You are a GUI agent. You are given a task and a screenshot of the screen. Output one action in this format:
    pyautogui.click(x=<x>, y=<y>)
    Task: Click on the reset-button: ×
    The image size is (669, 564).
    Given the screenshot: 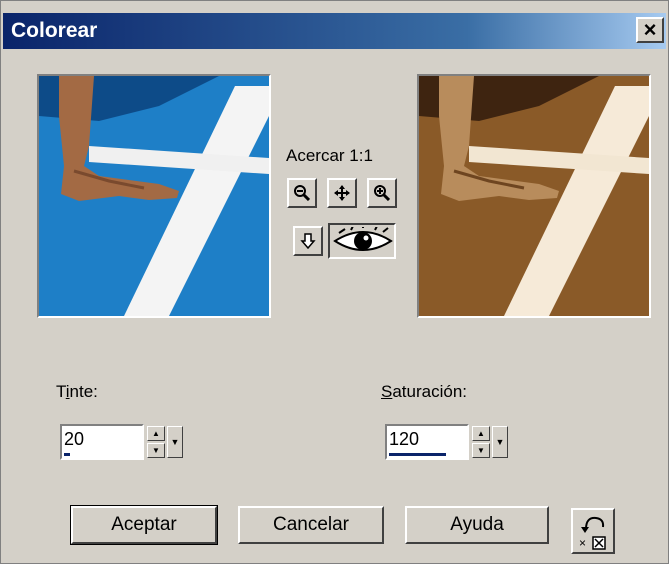 What is the action you would take?
    pyautogui.click(x=593, y=531)
    